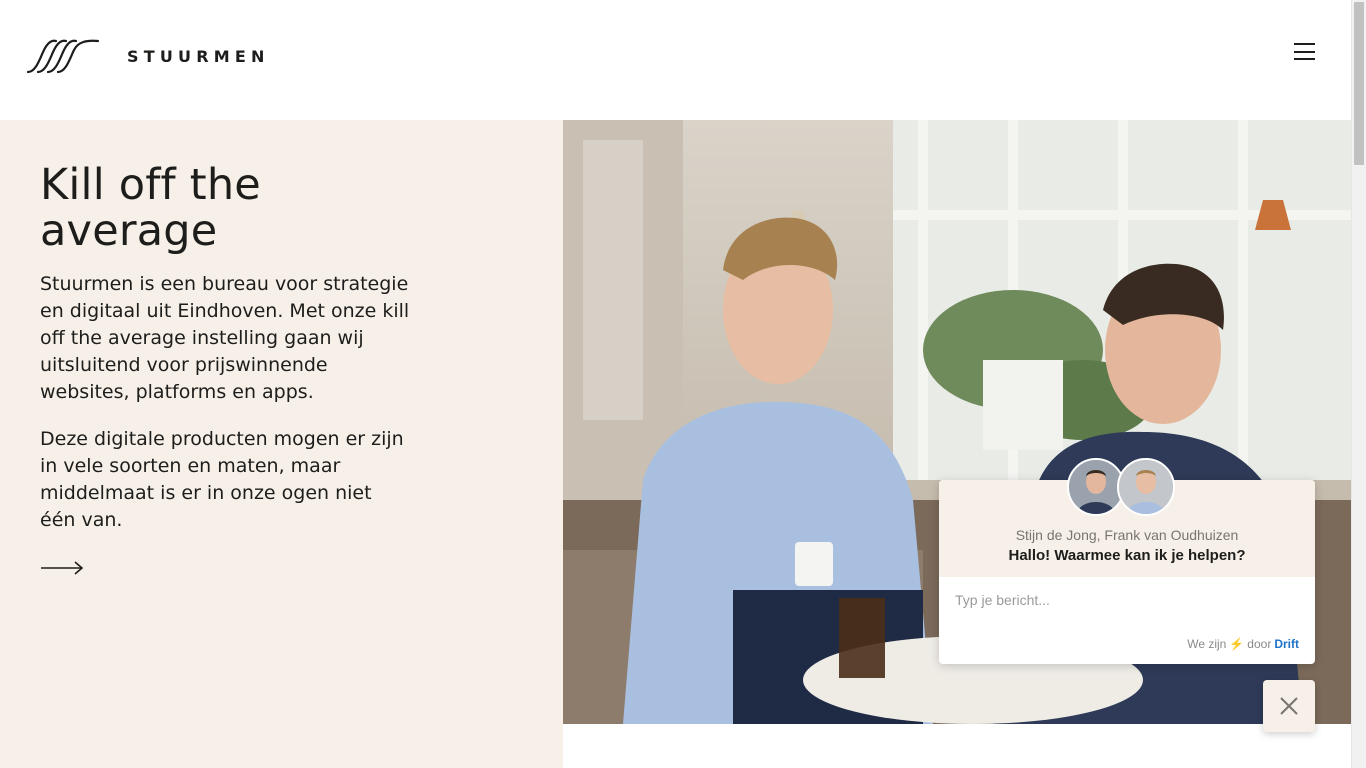 This screenshot has width=1366, height=768. Describe the element at coordinates (1304, 44) in the screenshot. I see `hamburger-icon` at that location.